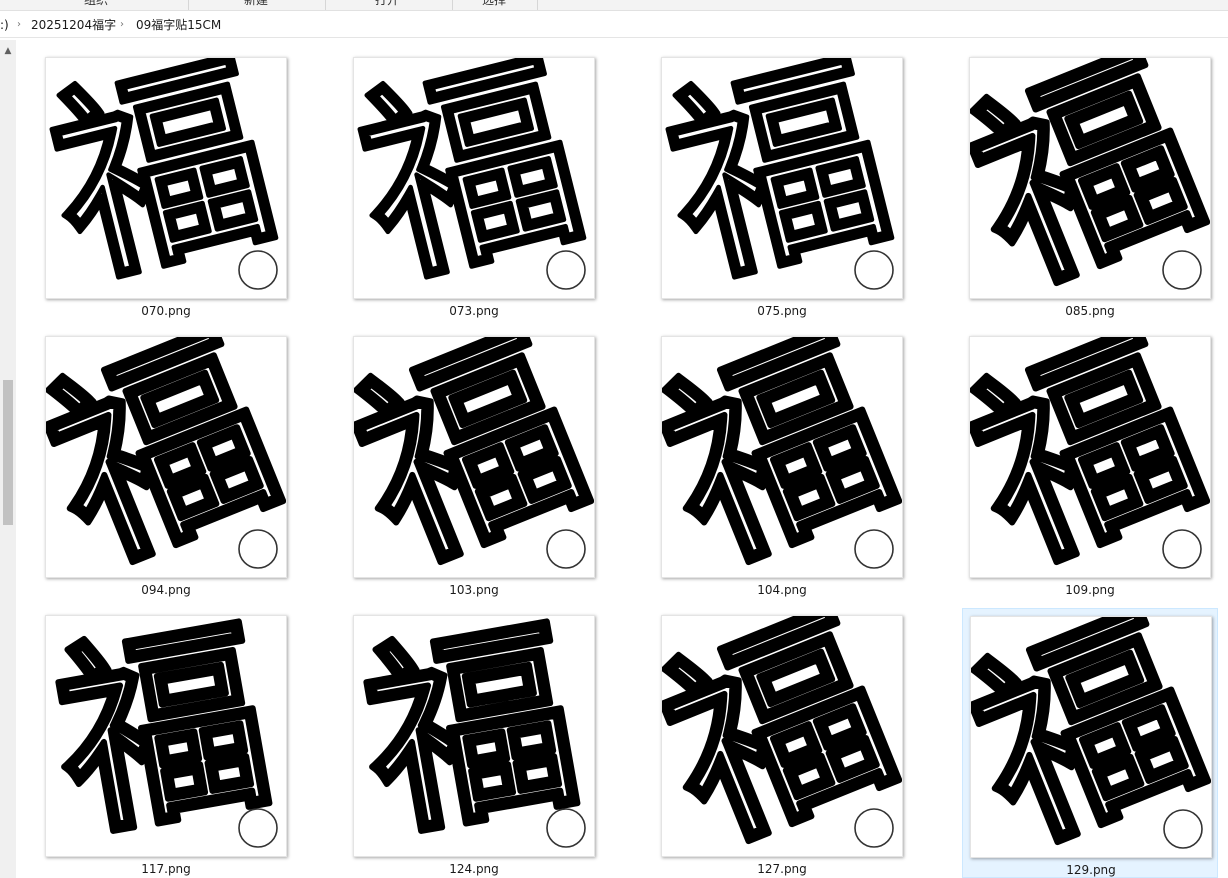 The image size is (1228, 878). Describe the element at coordinates (474, 311) in the screenshot. I see `file-name: 073.png` at that location.